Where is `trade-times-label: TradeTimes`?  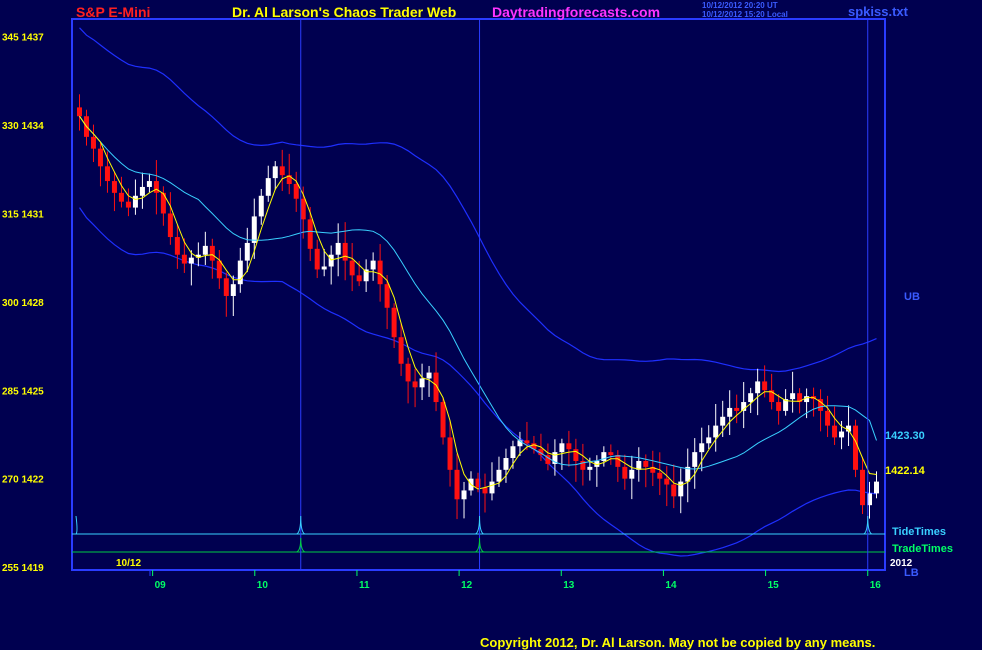
trade-times-label: TradeTimes is located at coordinates (922, 549).